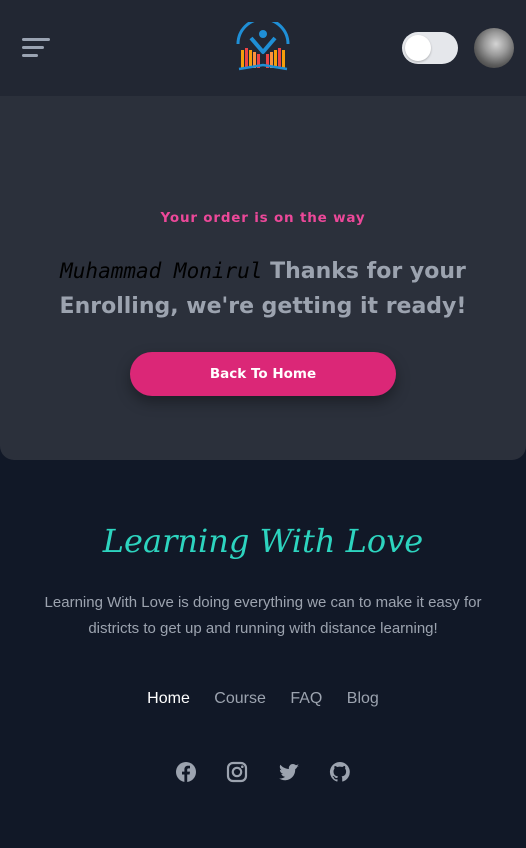 This screenshot has height=848, width=526. I want to click on hamburger-menu-icon, so click(36, 48).